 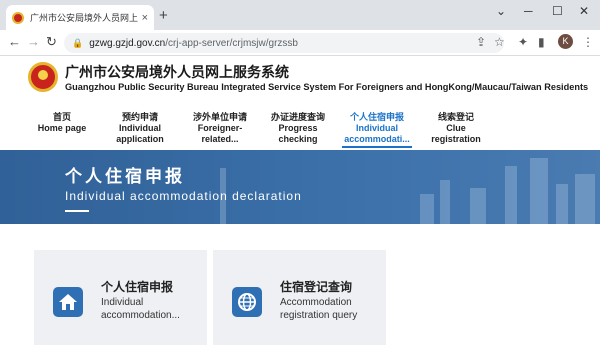 I want to click on nav-label-zh: 办证进度查询, so click(x=297, y=117).